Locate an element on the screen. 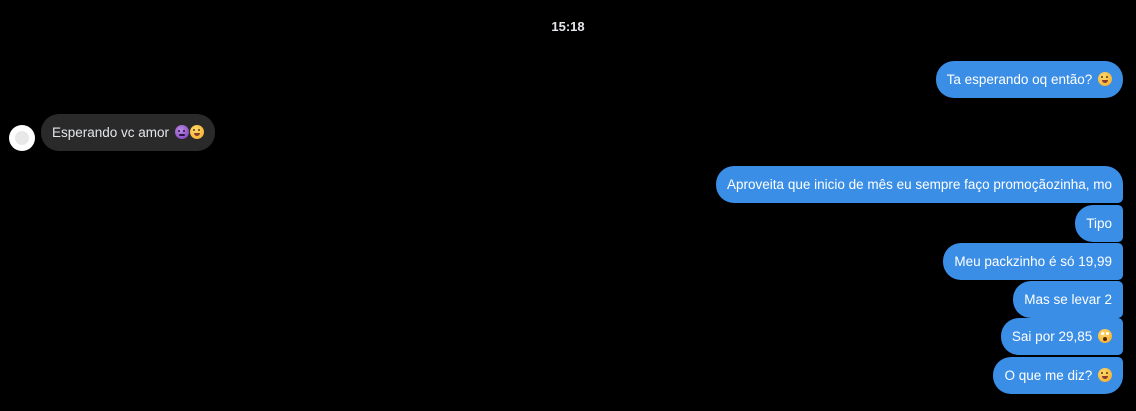 This screenshot has width=1136, height=411. message-text: Esperando vc amor is located at coordinates (111, 132).